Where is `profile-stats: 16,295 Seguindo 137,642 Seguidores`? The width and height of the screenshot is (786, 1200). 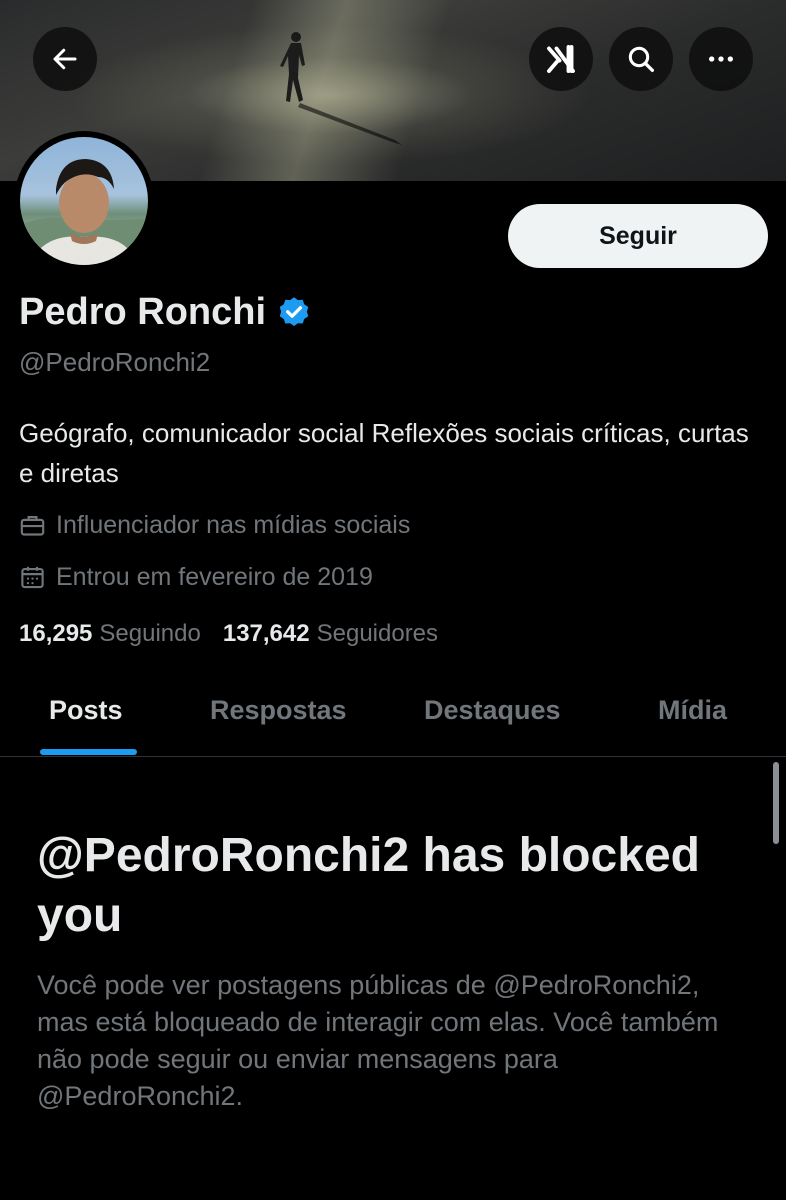 profile-stats: 16,295 Seguindo 137,642 Seguidores is located at coordinates (228, 634).